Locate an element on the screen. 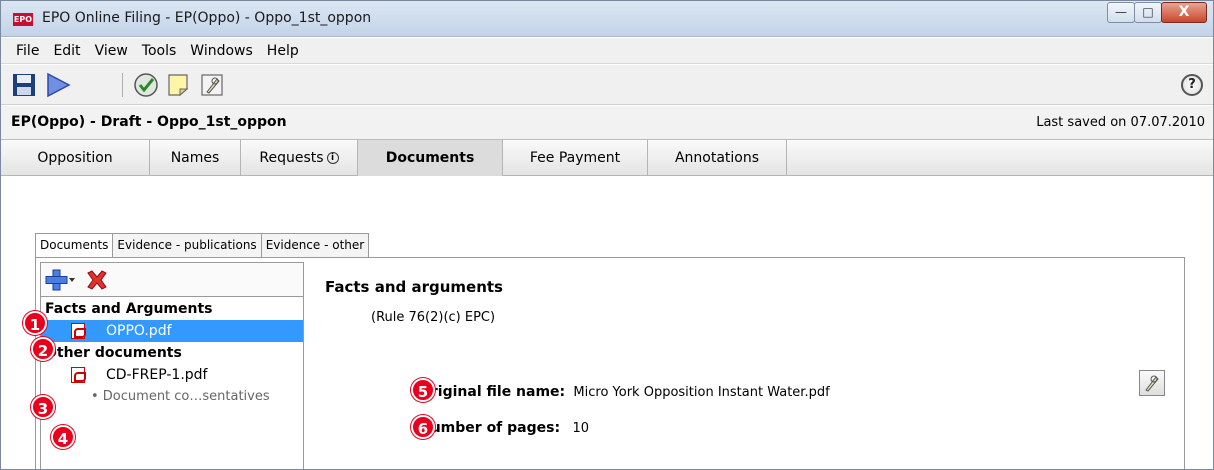  file-name: CD-FREP-1.pdf is located at coordinates (157, 375).